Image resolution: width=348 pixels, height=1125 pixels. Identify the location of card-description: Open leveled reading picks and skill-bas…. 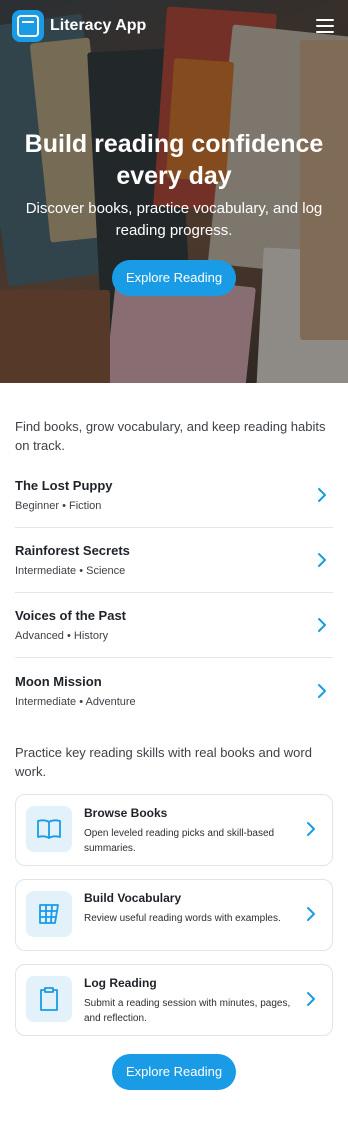
(179, 841).